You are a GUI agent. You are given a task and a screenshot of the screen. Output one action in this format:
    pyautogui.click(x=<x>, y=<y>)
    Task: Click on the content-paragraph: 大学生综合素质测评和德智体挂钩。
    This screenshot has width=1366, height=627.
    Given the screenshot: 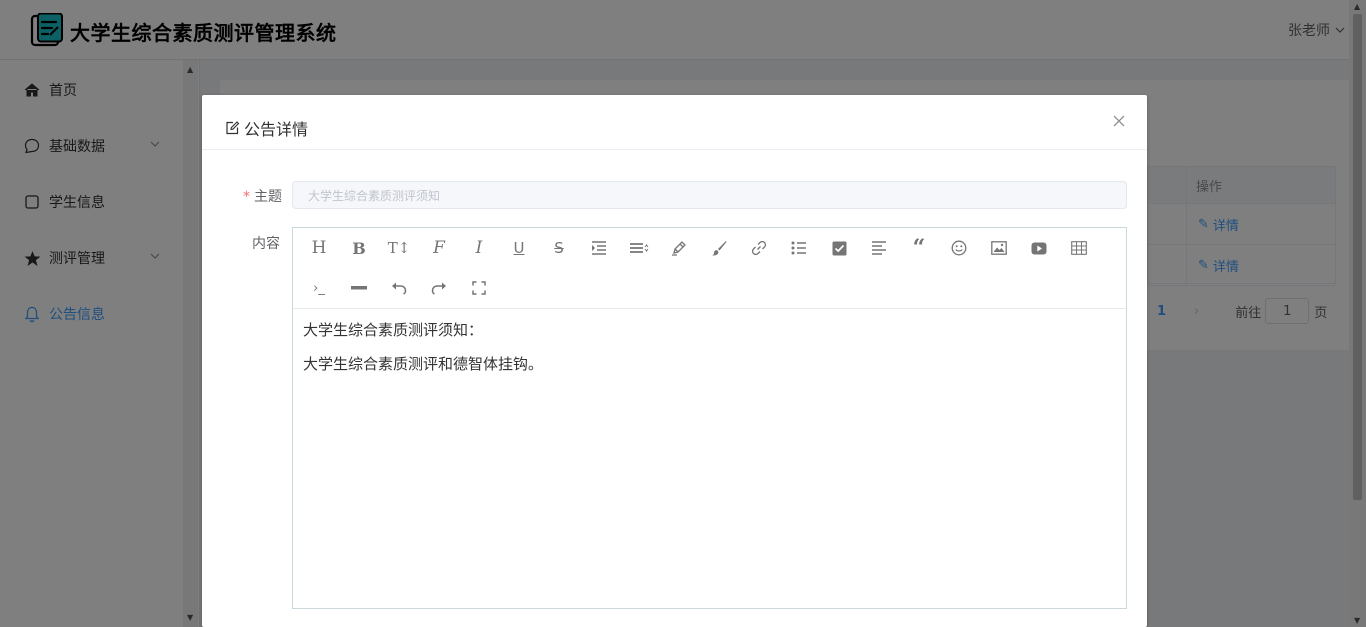 What is the action you would take?
    pyautogui.click(x=423, y=364)
    